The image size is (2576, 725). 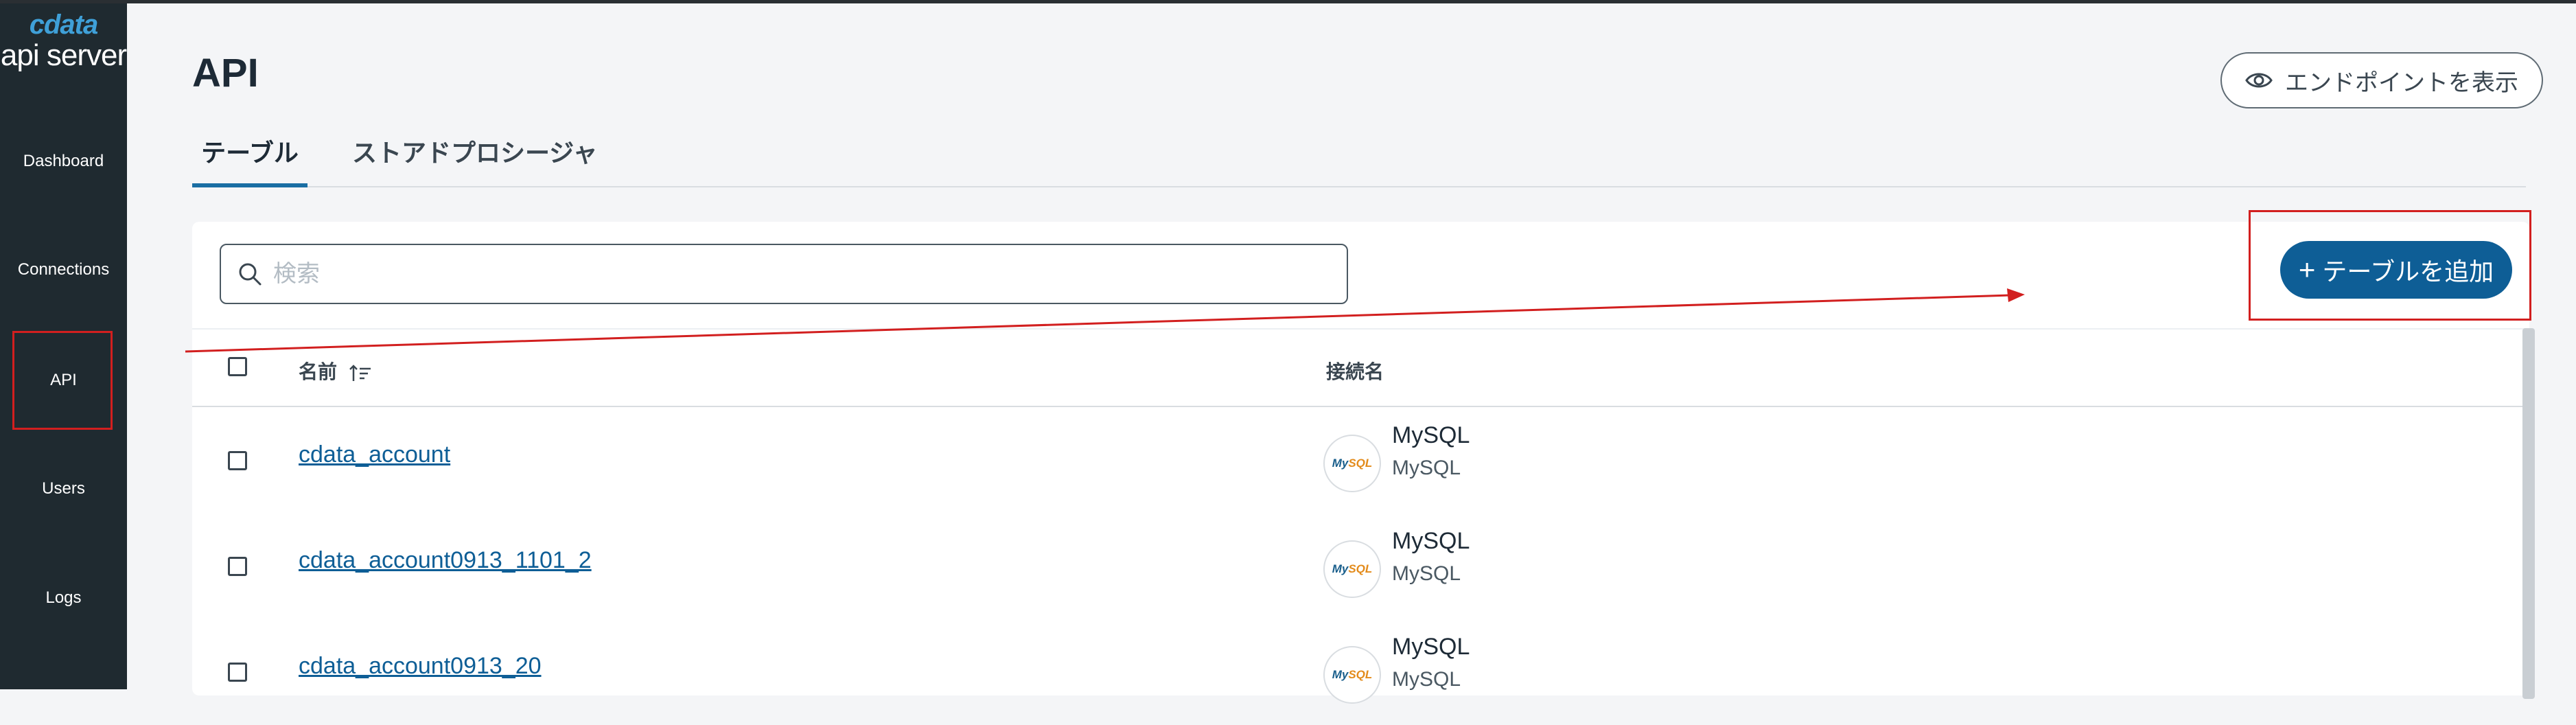 I want to click on logo-mark: cdata, so click(x=64, y=25).